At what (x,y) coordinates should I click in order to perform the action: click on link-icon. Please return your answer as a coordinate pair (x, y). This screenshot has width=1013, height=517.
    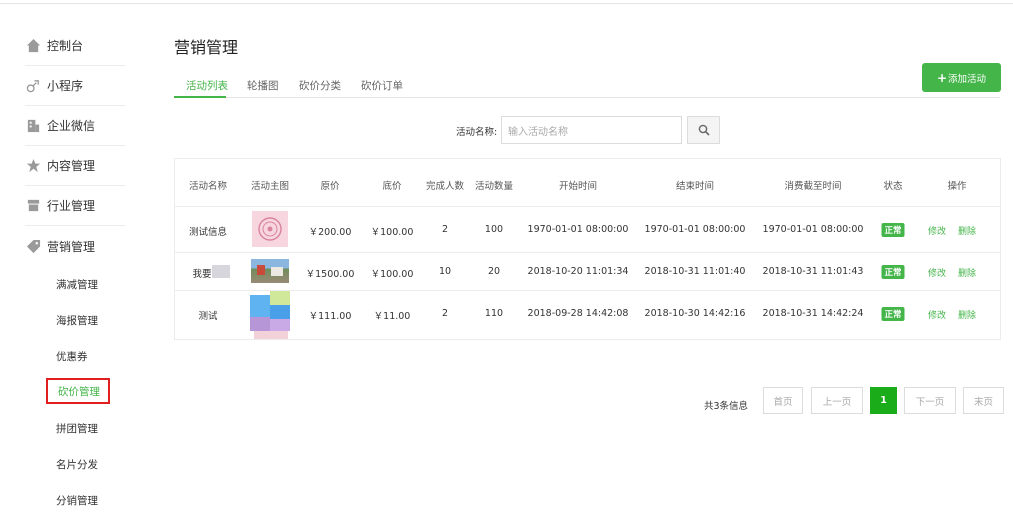
    Looking at the image, I should click on (33, 86).